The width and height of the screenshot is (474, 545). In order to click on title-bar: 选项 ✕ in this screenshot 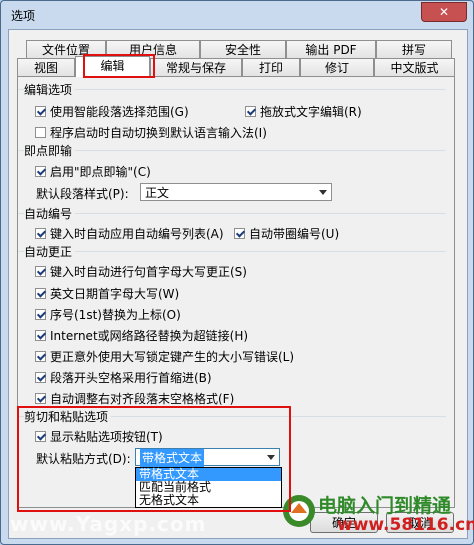, I will do `click(237, 14)`.